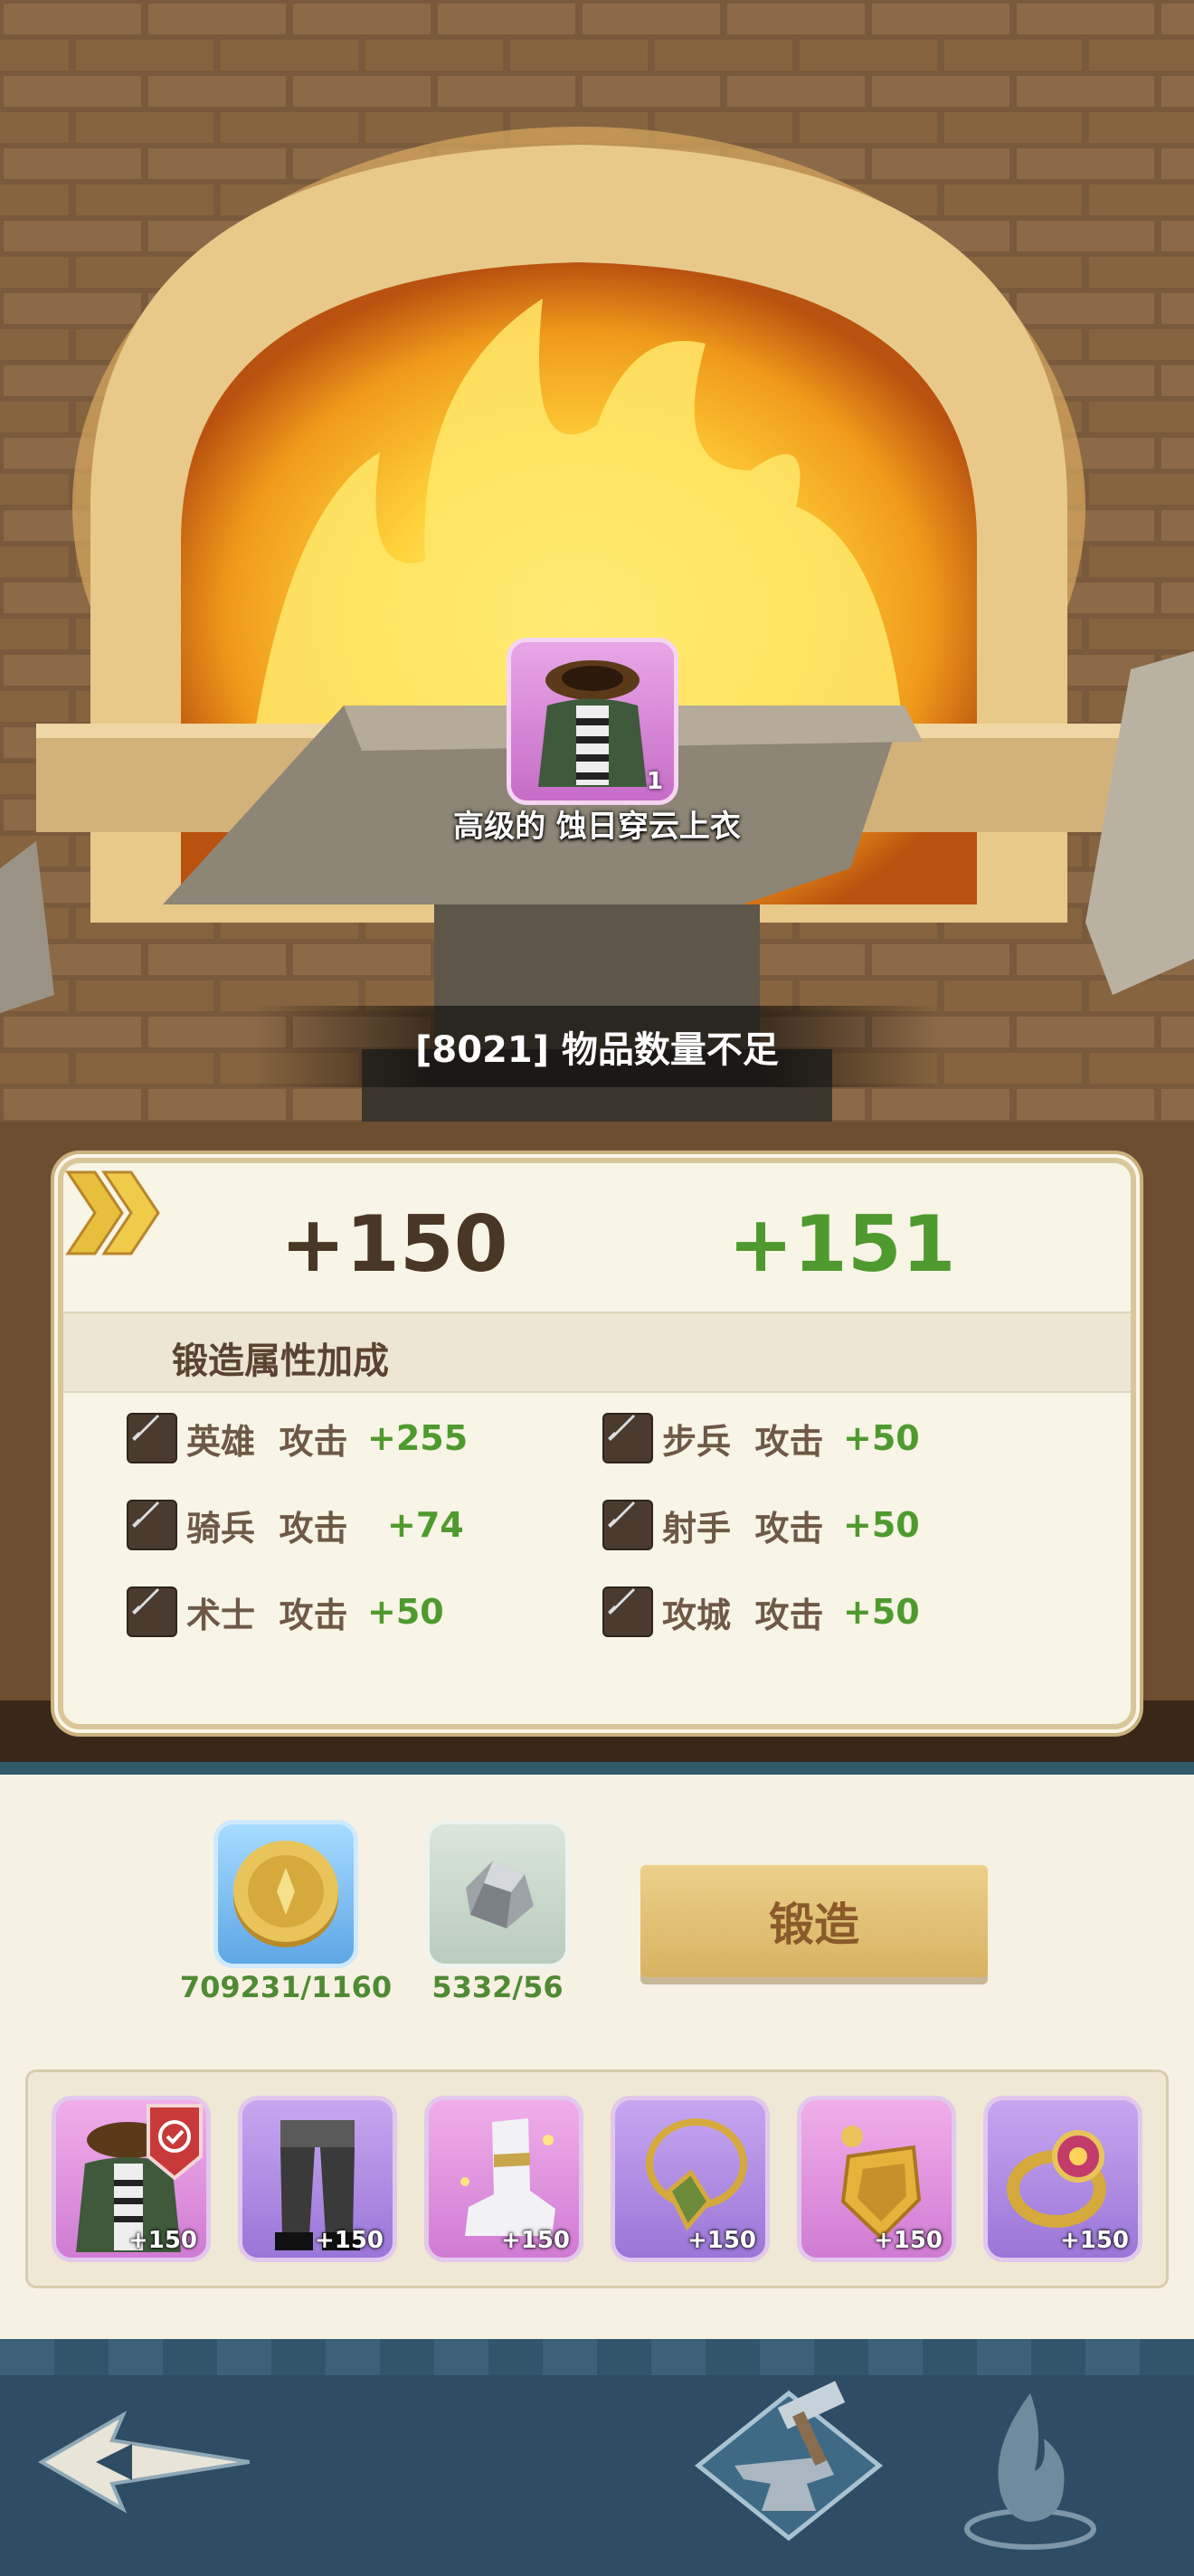 The height and width of the screenshot is (2576, 1194). What do you see at coordinates (112, 1213) in the screenshot?
I see `double-arrow-icon` at bounding box center [112, 1213].